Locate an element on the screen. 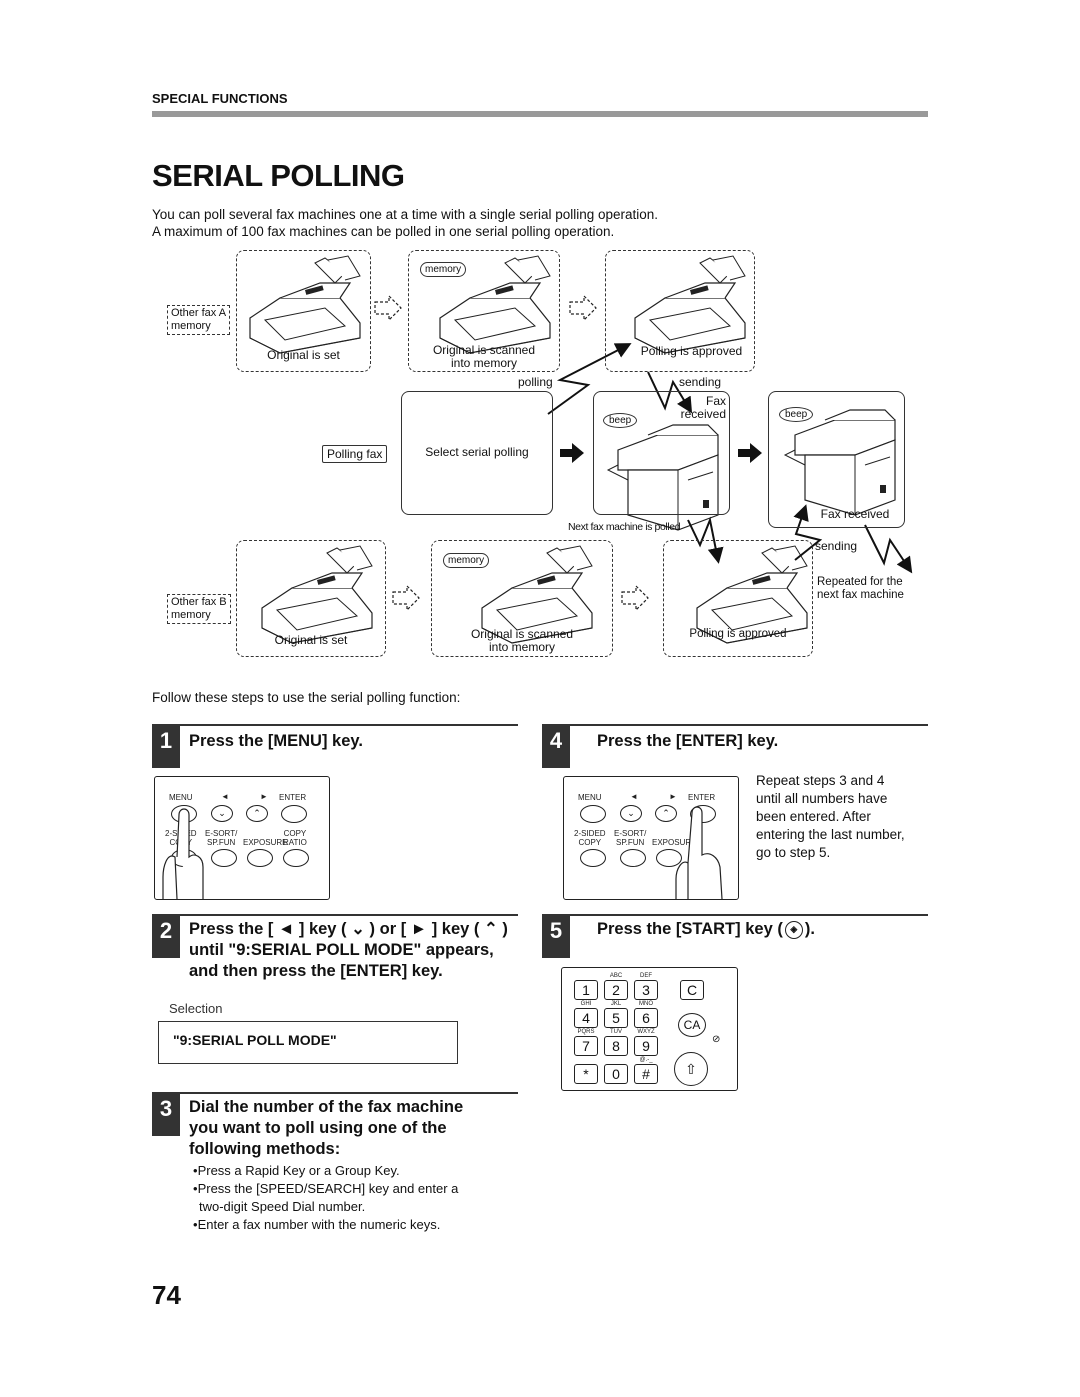  menu-key is located at coordinates (593, 814).